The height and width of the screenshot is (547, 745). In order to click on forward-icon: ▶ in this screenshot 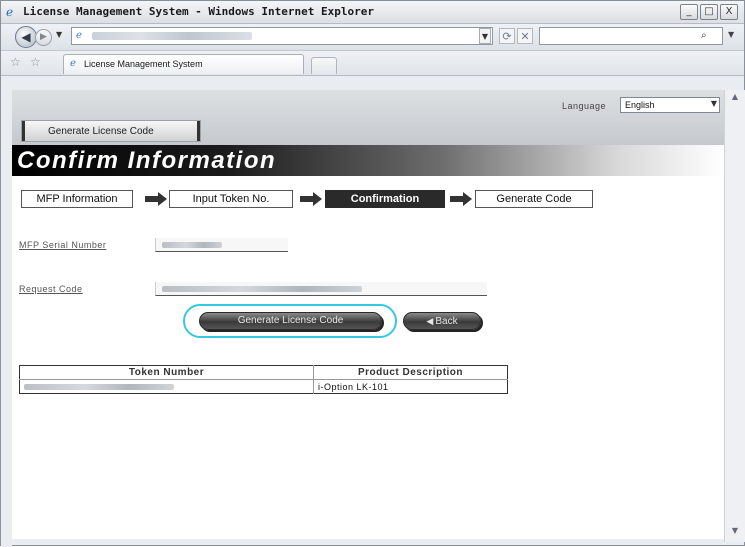, I will do `click(43, 37)`.